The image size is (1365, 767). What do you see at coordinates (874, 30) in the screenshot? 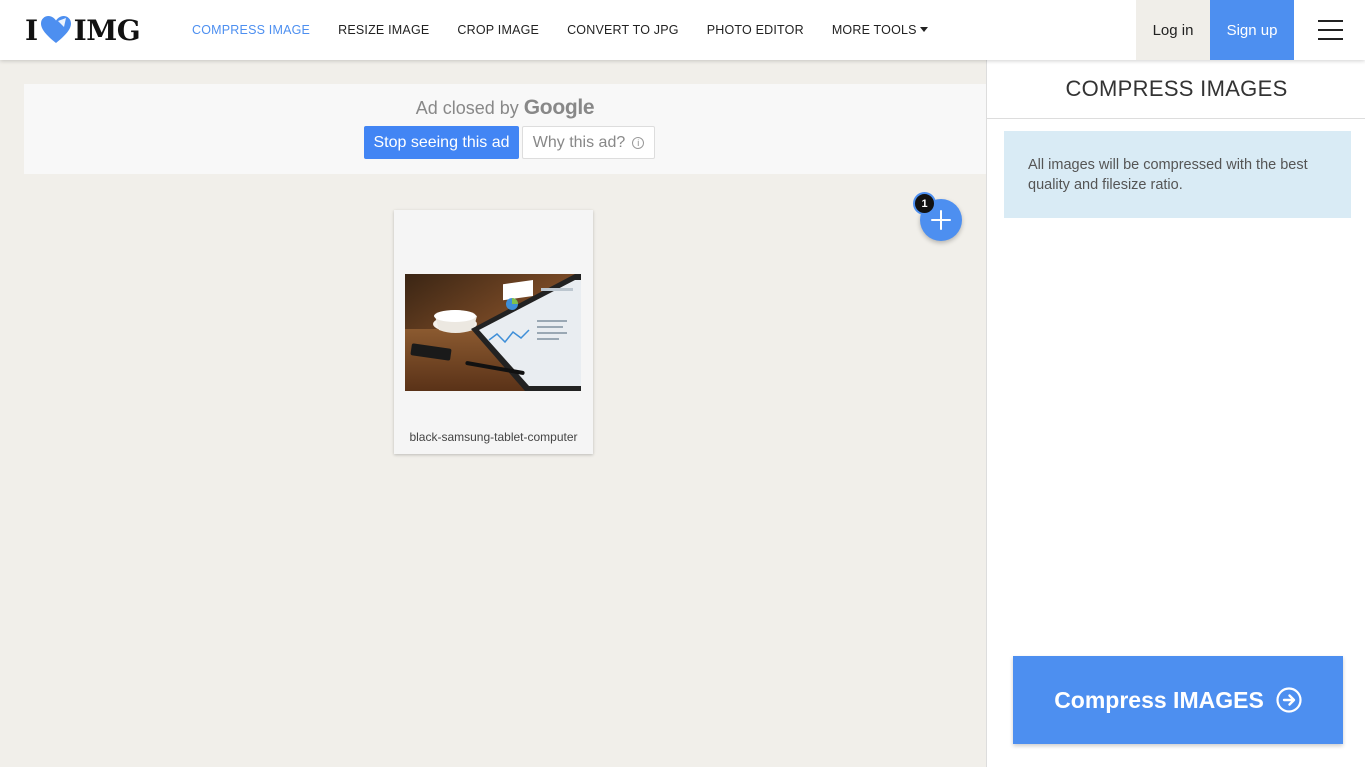
I see `nav-label: MORE TOOLS` at bounding box center [874, 30].